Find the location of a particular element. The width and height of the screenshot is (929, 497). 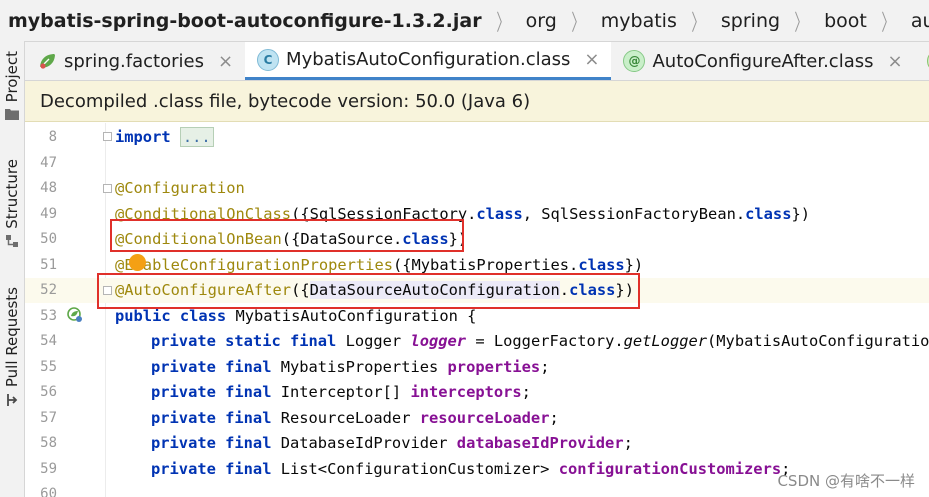

tab-label: AutoConfigureAfter.class is located at coordinates (763, 61).